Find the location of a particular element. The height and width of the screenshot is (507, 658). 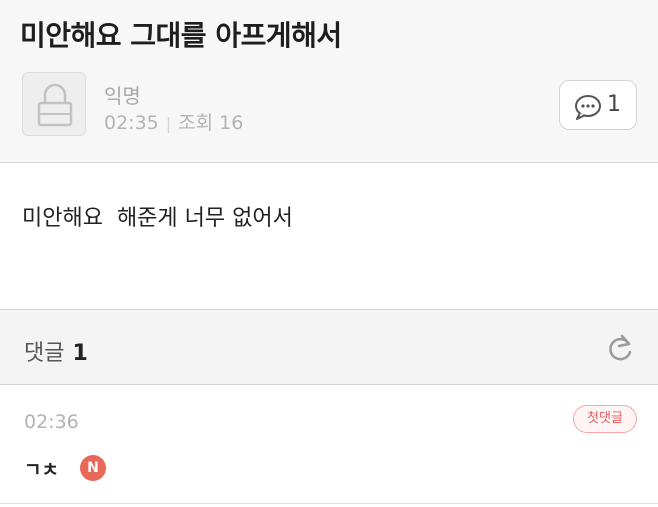

lock-icon is located at coordinates (55, 105).